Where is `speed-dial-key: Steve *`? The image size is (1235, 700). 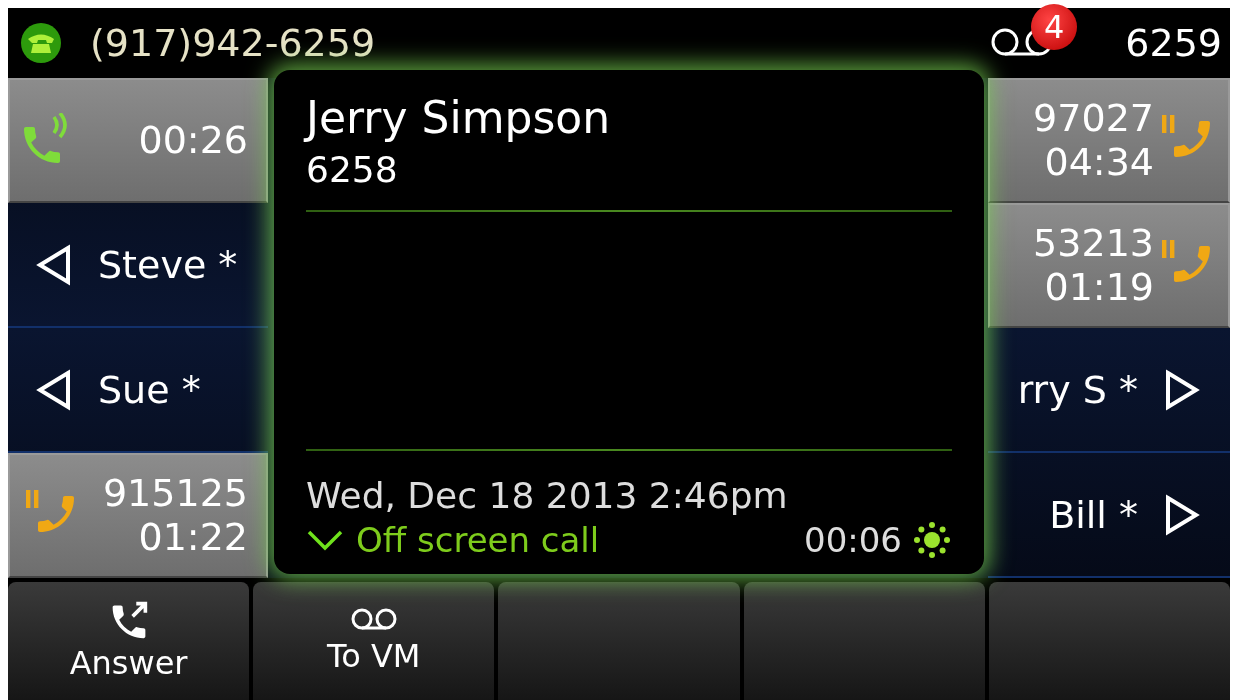
speed-dial-key: Steve * is located at coordinates (138, 265).